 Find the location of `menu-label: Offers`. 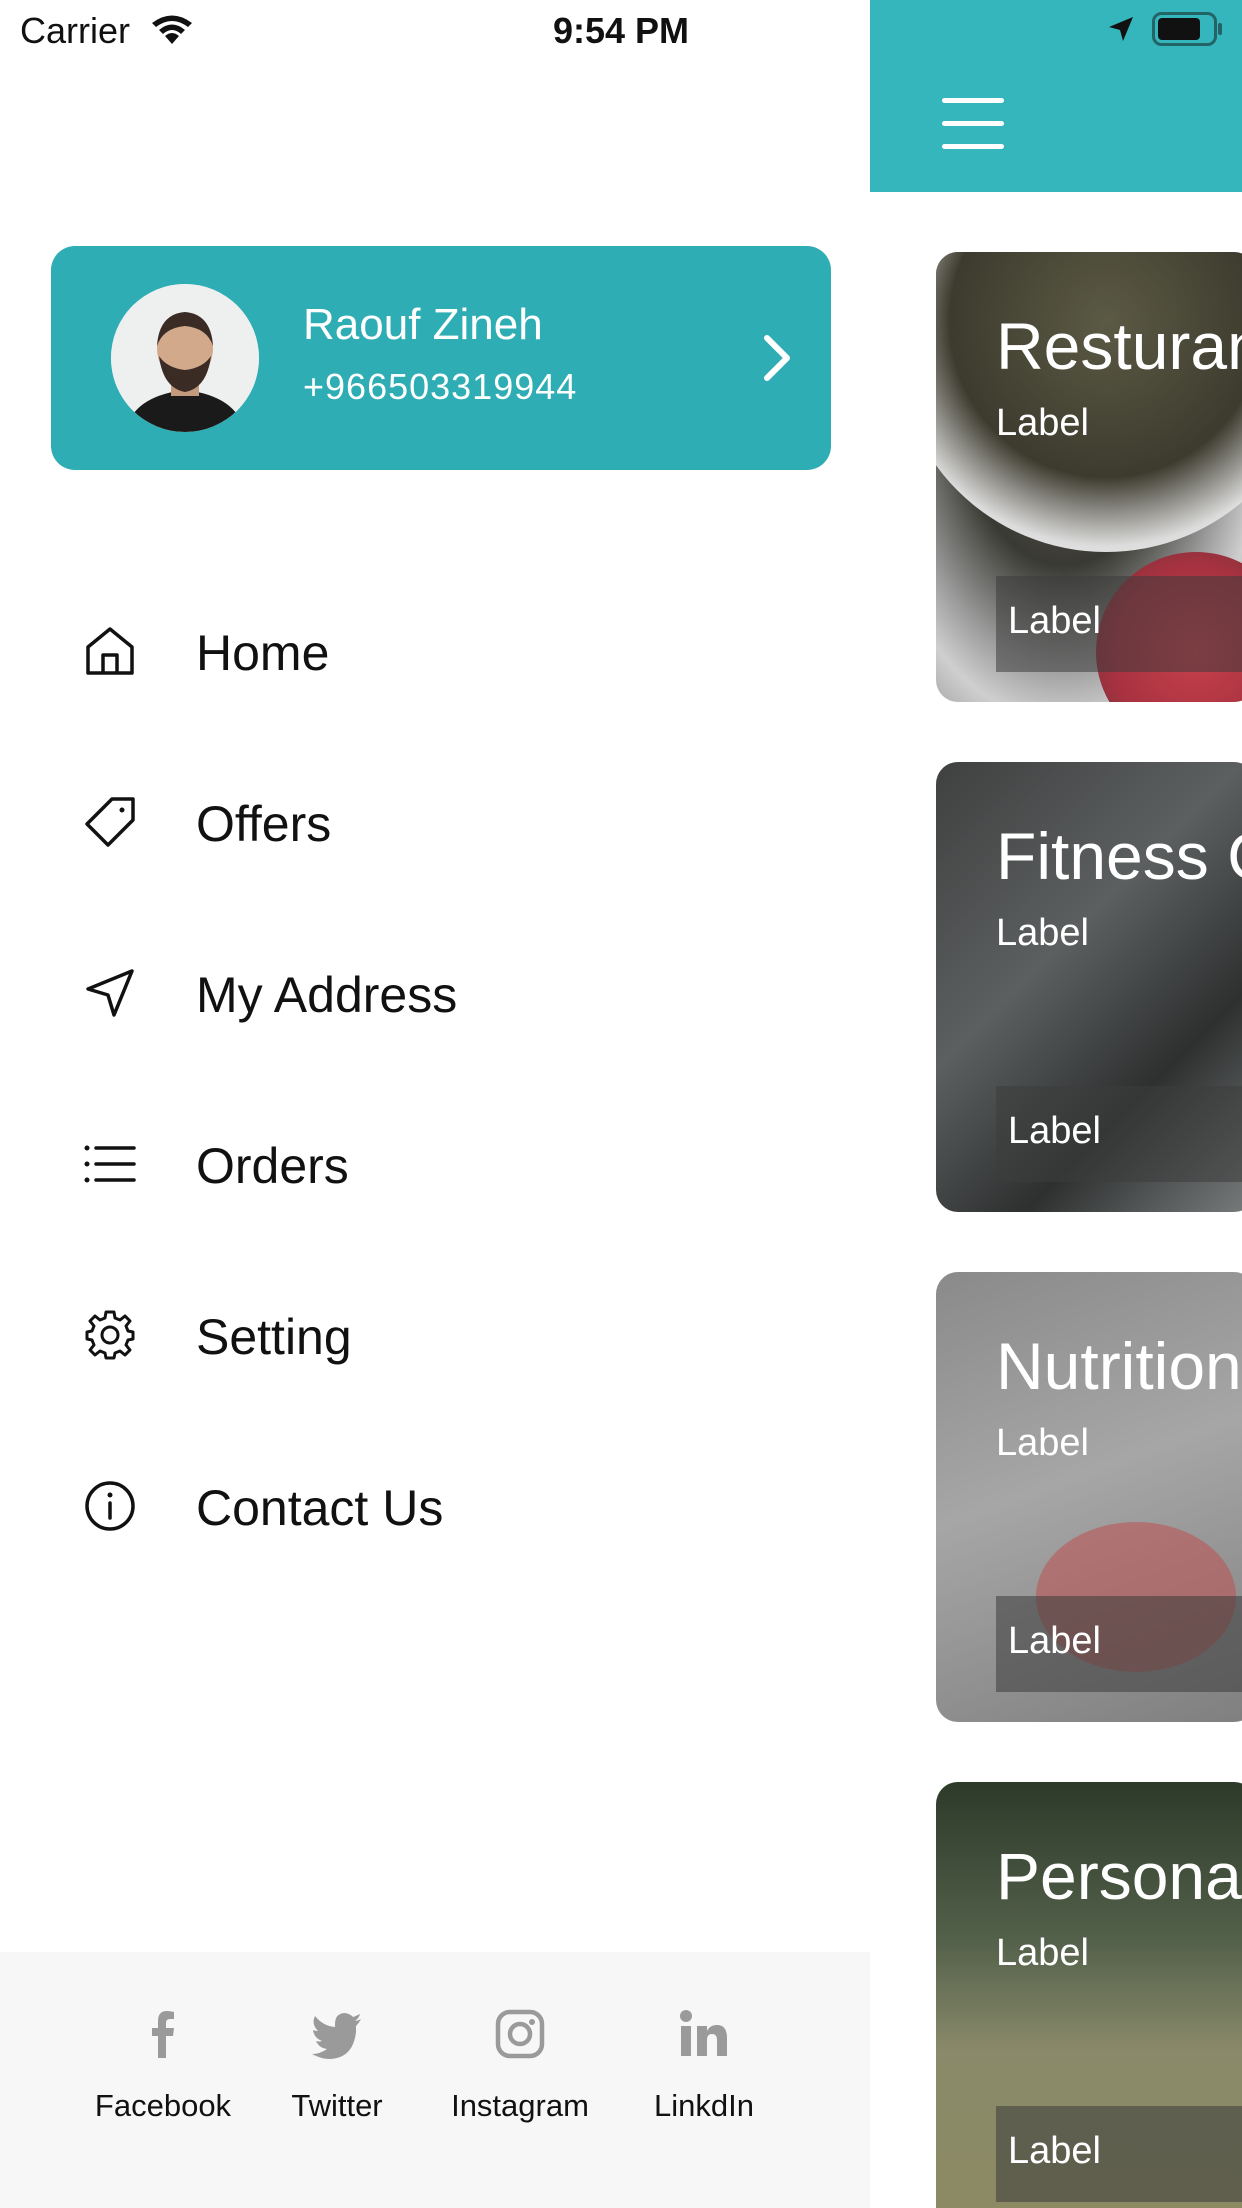

menu-label: Offers is located at coordinates (264, 824).